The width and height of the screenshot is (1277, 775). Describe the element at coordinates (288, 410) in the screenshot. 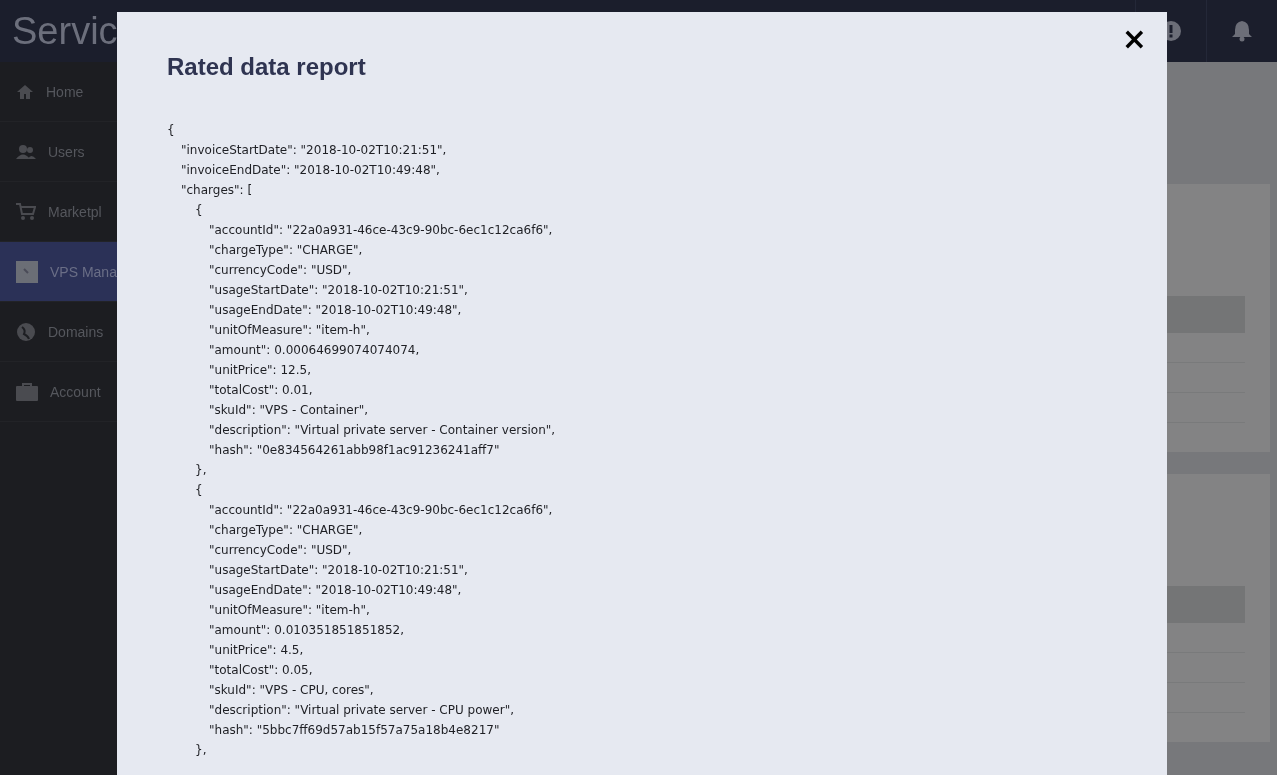

I see `code-line: "skuId": "VPS - Container",` at that location.